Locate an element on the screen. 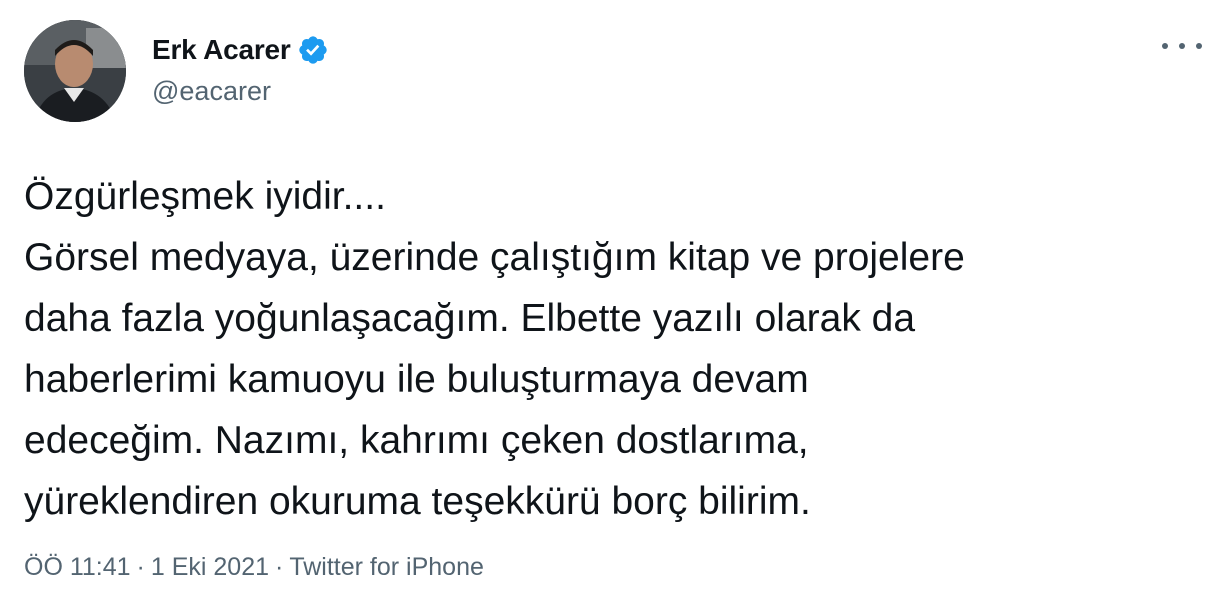  display-name: Erk Acarer is located at coordinates (221, 50).